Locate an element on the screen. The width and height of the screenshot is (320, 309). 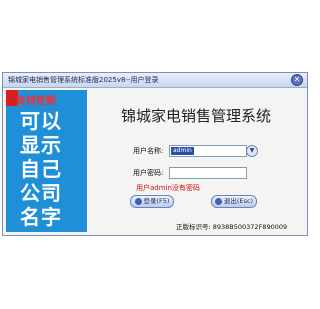
error-message: 用户admin没有密码 is located at coordinates (168, 188).